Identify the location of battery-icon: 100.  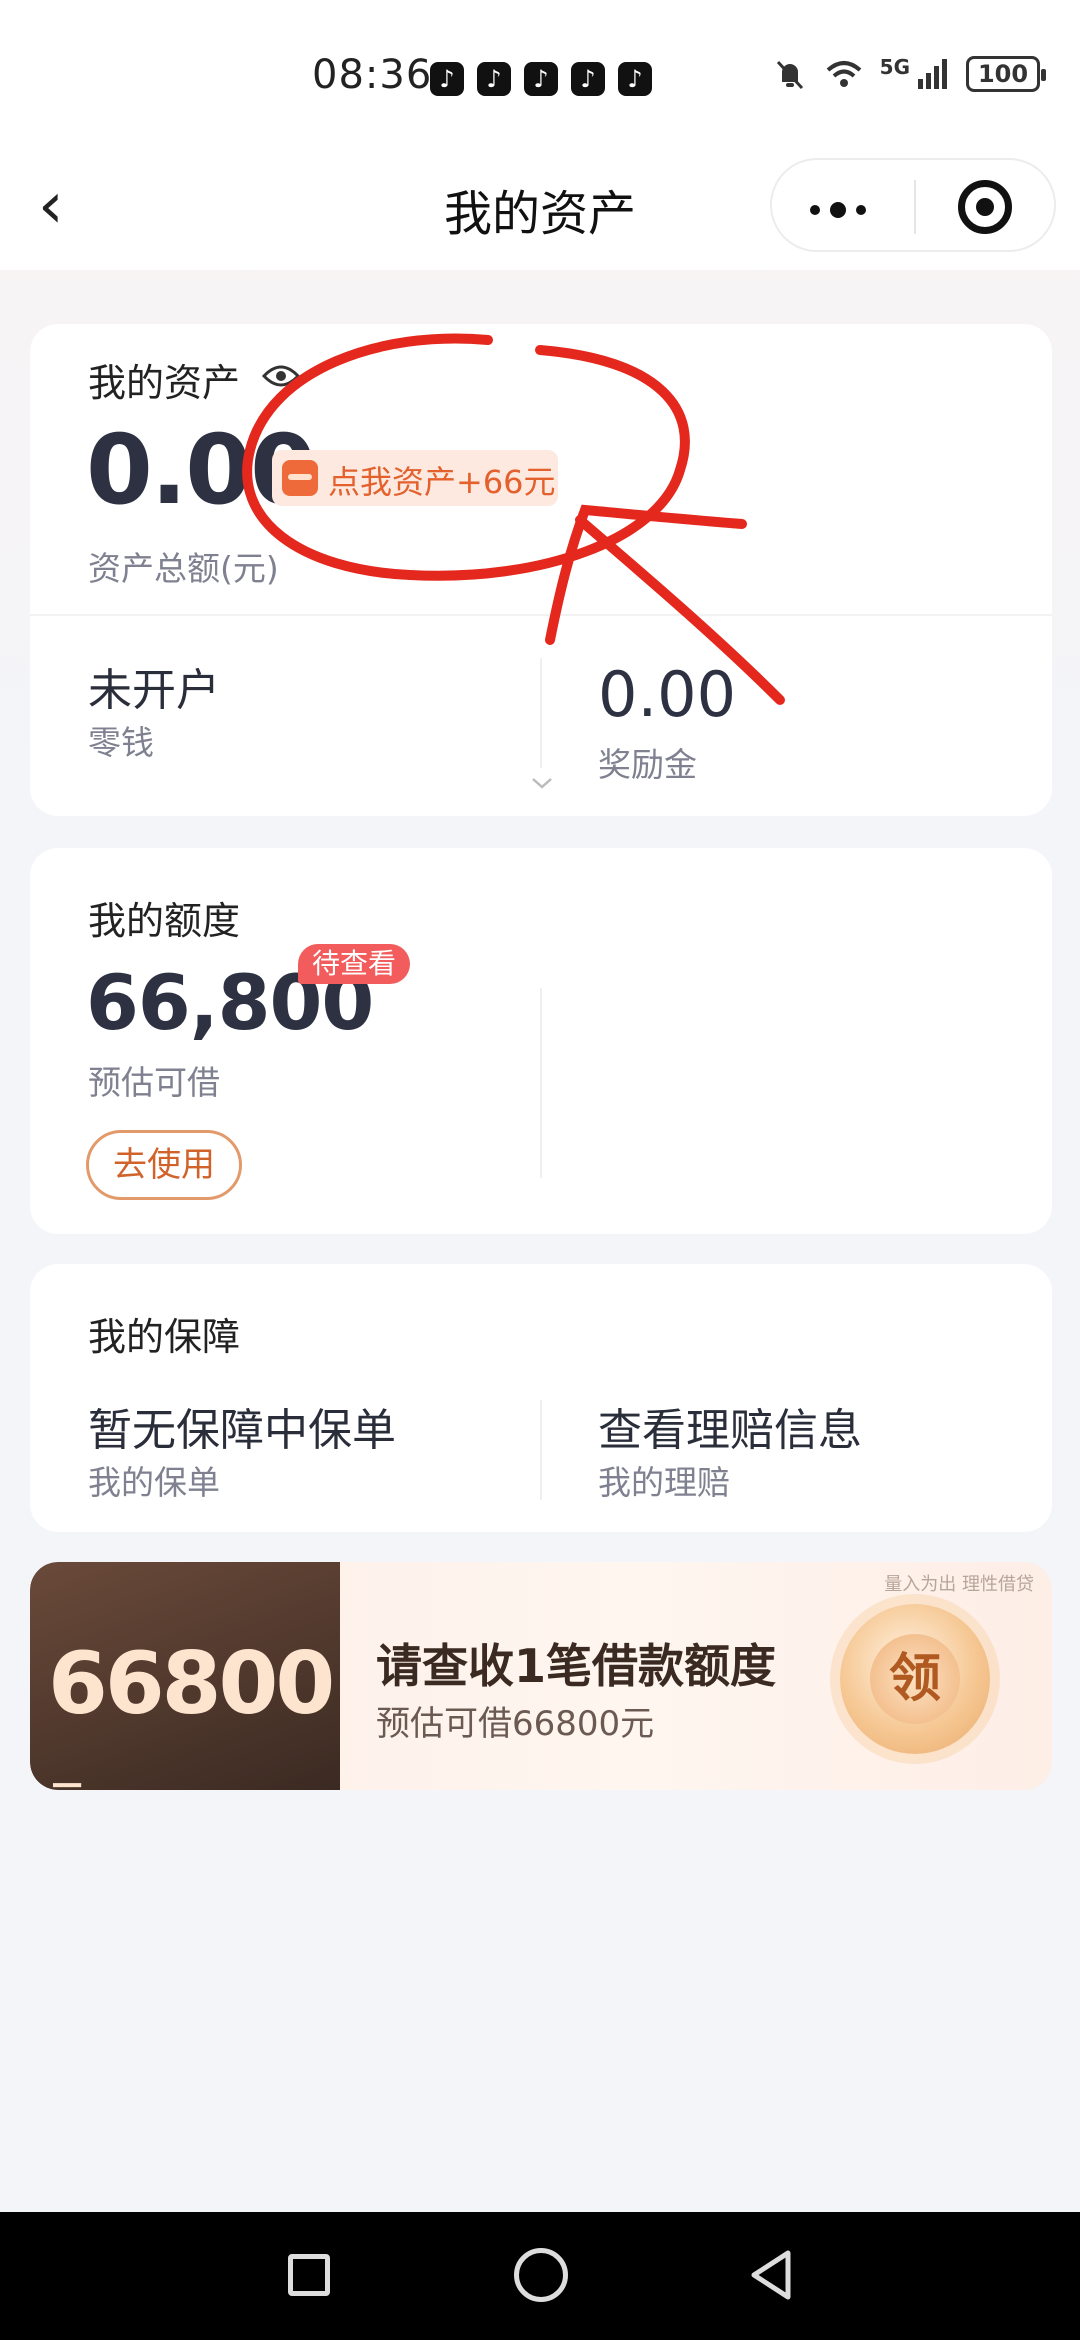
(1006, 74).